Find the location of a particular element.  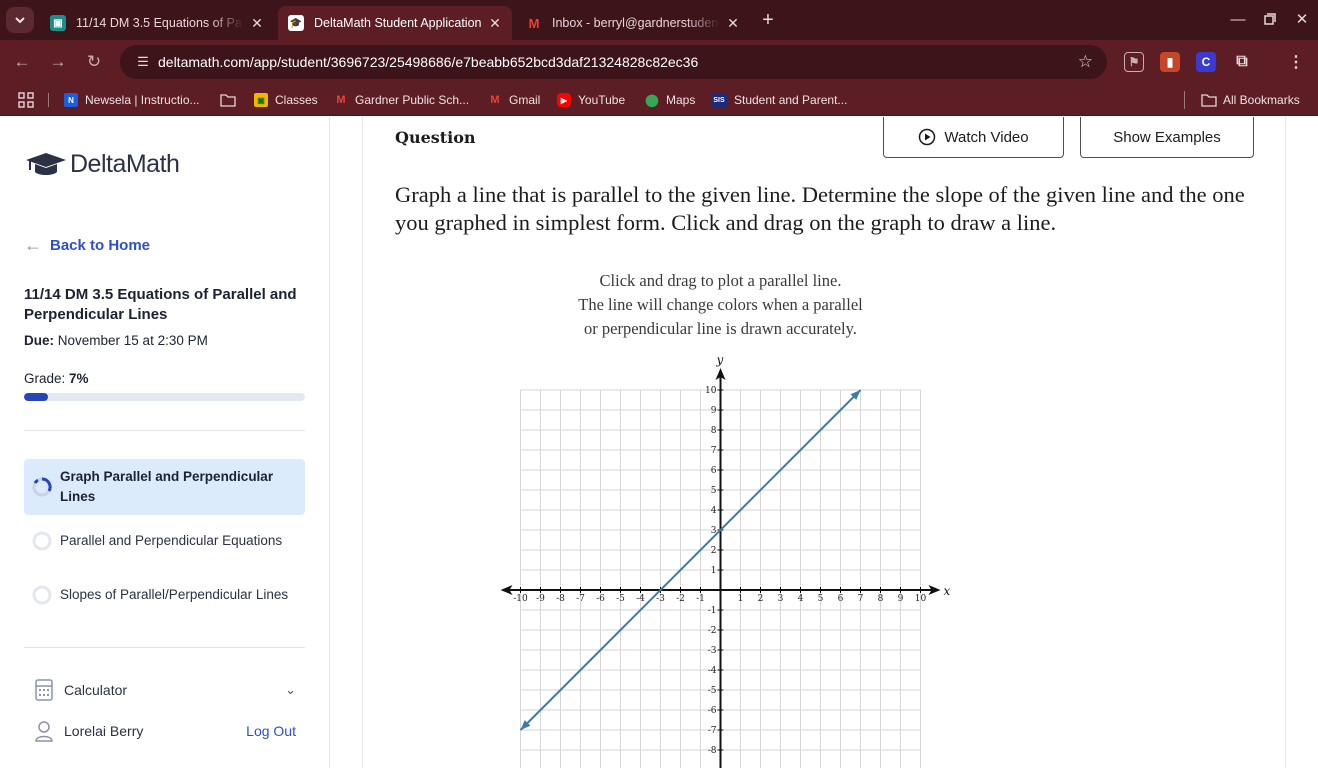

back-to-home-link: ← Back to Home is located at coordinates (87, 245).